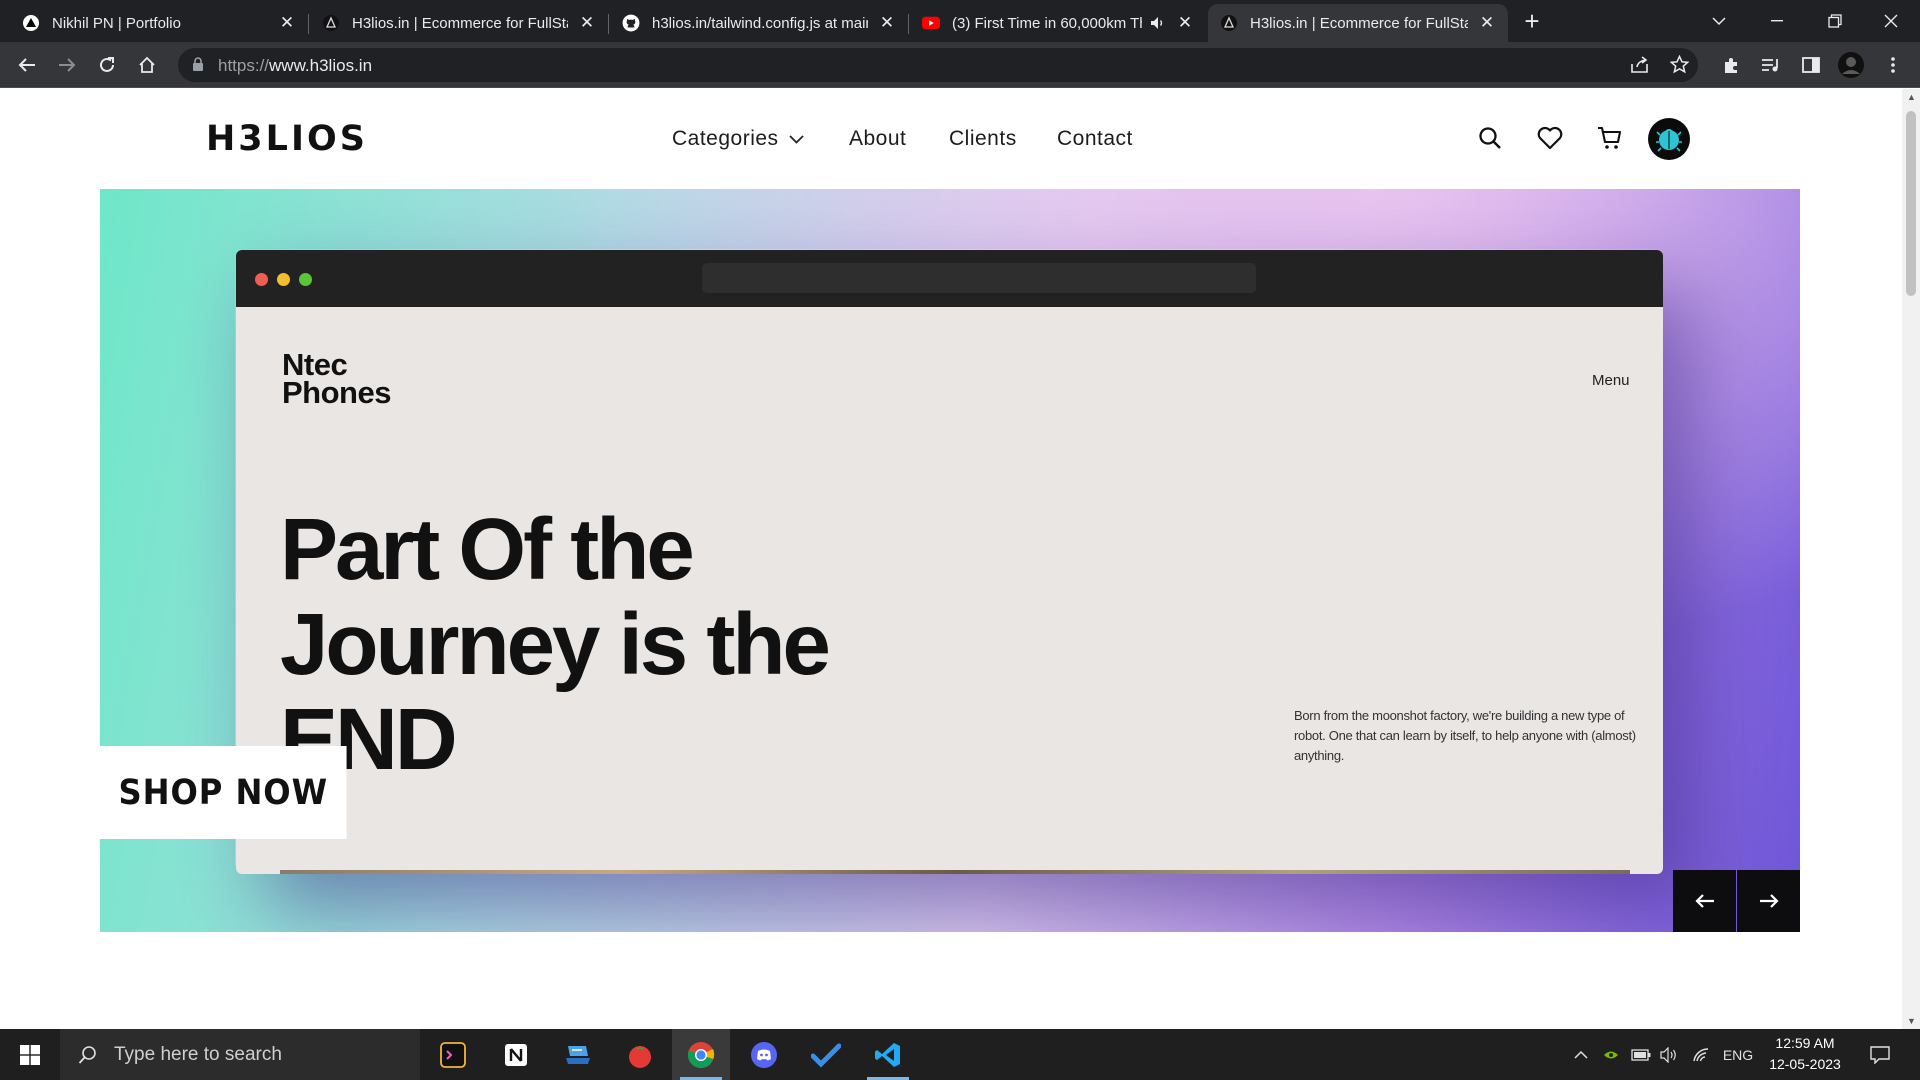 The width and height of the screenshot is (1920, 1080). Describe the element at coordinates (938, 65) in the screenshot. I see `address-bar: https://www.h3lios.in` at that location.